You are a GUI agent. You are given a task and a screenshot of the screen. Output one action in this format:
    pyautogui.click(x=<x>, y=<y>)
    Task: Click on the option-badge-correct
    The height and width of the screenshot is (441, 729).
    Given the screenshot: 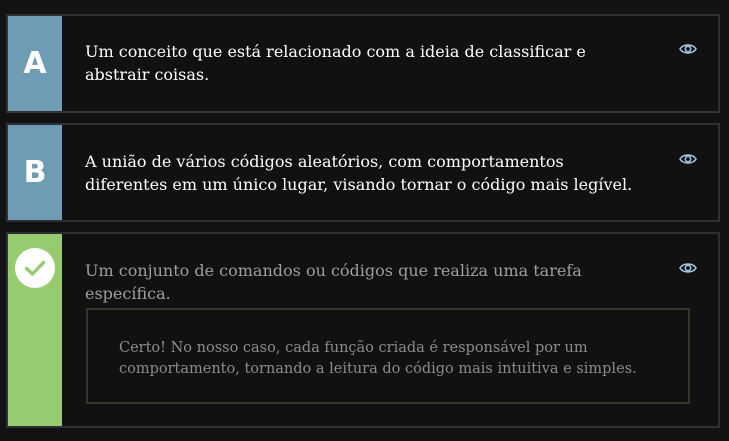 What is the action you would take?
    pyautogui.click(x=35, y=330)
    